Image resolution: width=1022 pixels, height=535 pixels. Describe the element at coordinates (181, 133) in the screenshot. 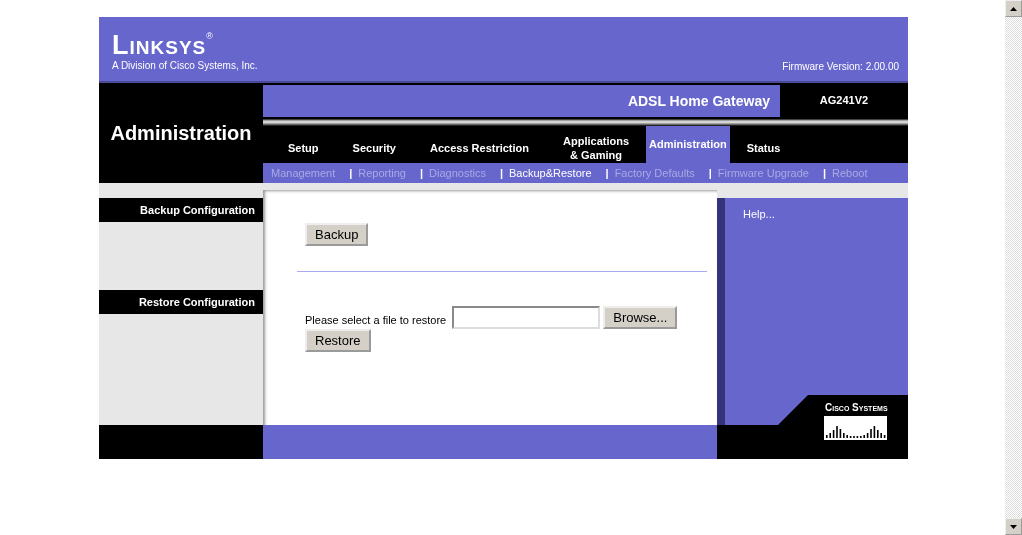

I see `section-title: Administration` at that location.